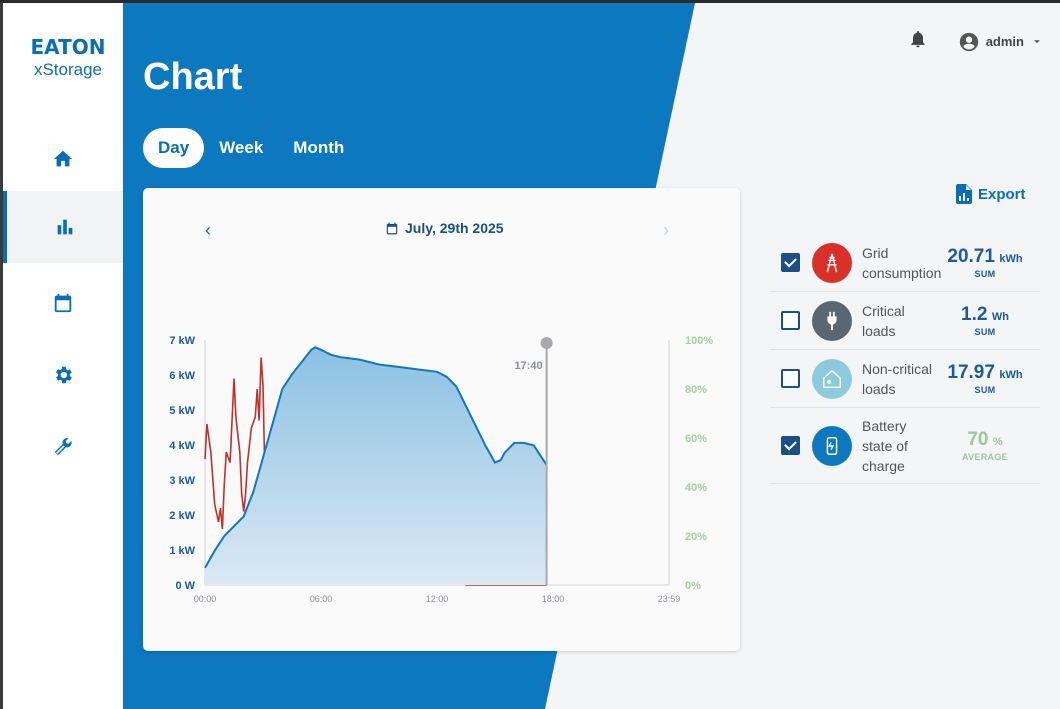 The width and height of the screenshot is (1060, 709). I want to click on left-tick-label: 4 kW, so click(182, 446).